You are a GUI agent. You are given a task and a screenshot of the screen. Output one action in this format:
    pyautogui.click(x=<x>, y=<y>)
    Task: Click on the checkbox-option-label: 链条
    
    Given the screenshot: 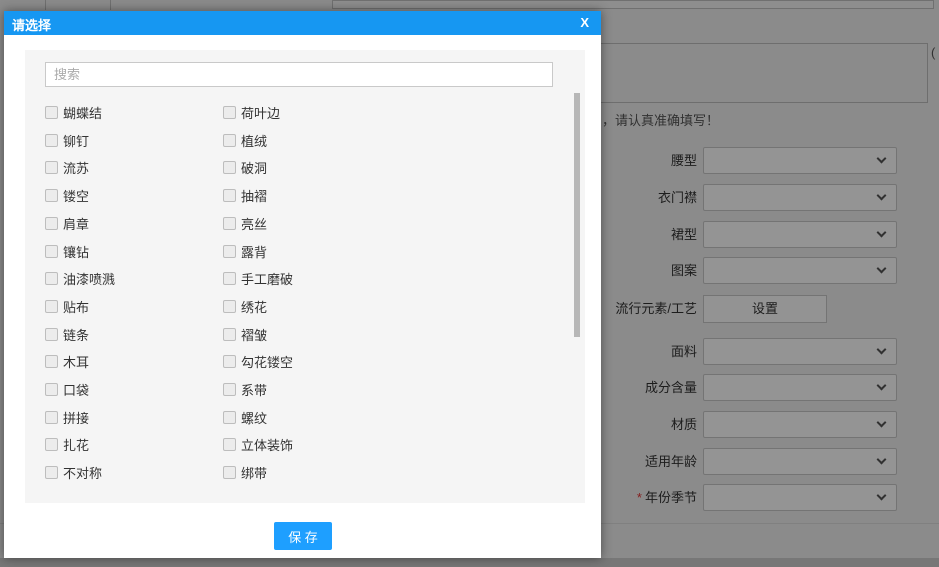 What is the action you would take?
    pyautogui.click(x=76, y=335)
    